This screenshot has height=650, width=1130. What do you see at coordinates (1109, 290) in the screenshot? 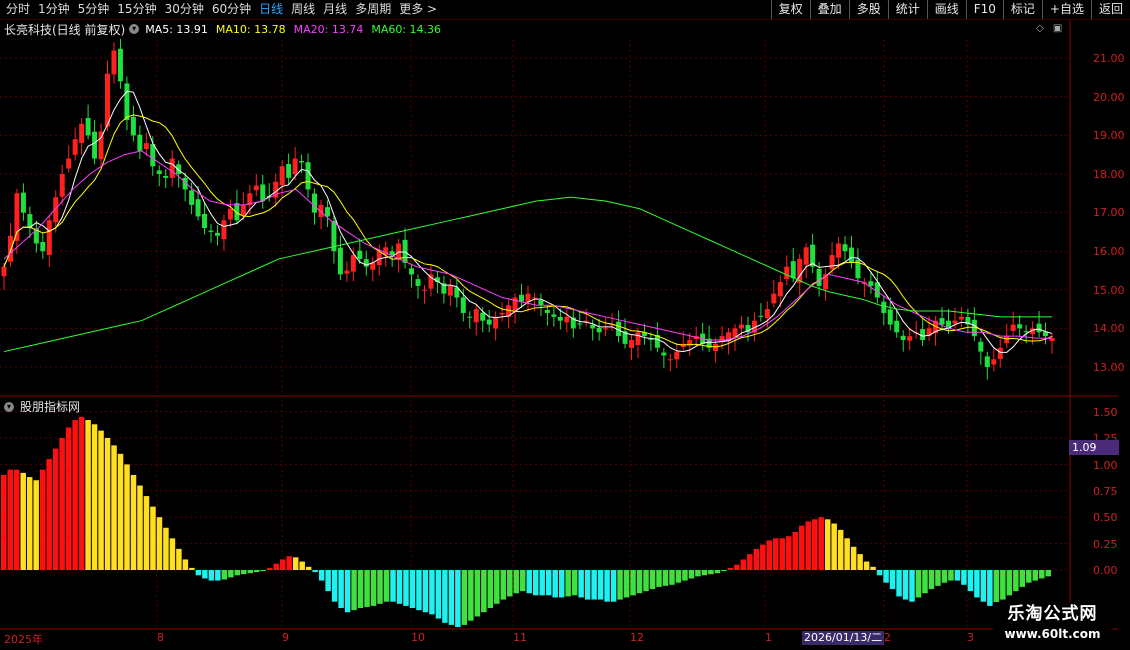
I see `price-tick: 15.00` at bounding box center [1109, 290].